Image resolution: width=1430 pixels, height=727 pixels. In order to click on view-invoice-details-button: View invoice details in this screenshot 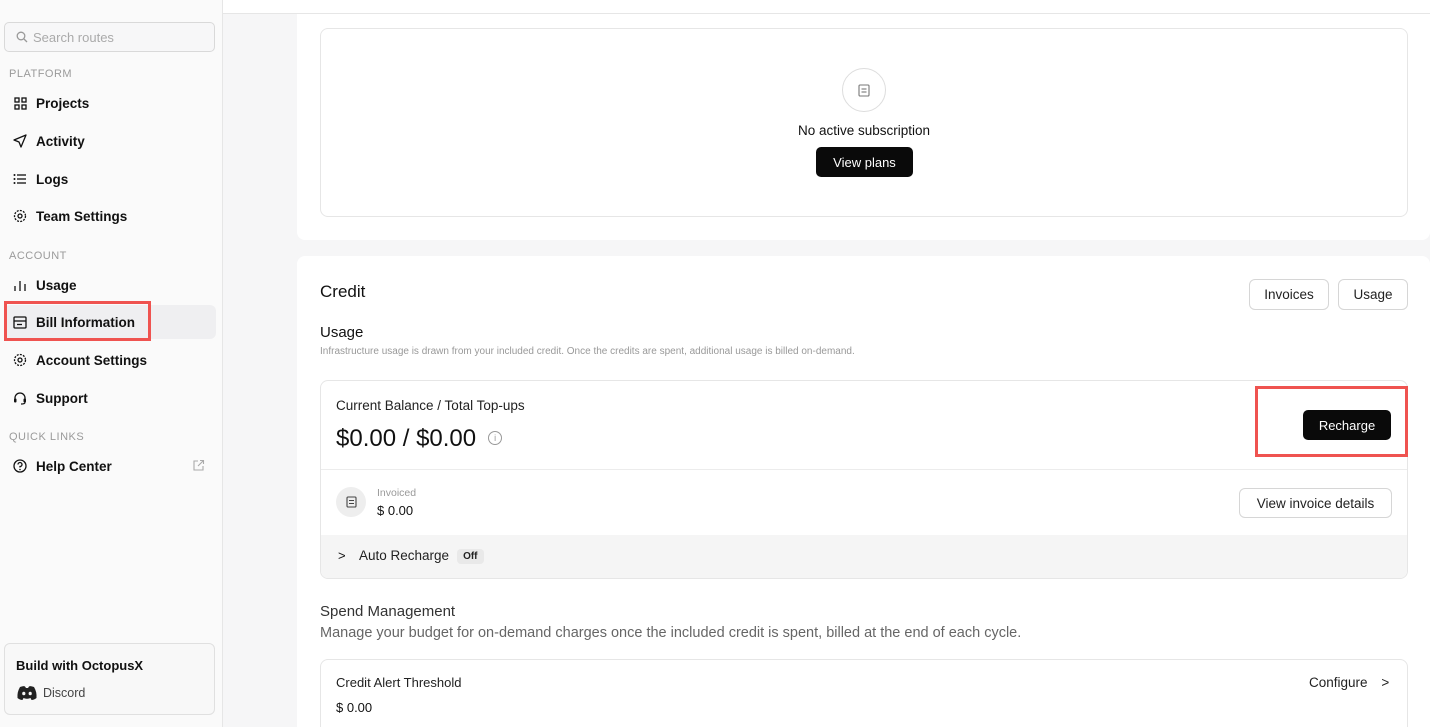, I will do `click(1315, 503)`.